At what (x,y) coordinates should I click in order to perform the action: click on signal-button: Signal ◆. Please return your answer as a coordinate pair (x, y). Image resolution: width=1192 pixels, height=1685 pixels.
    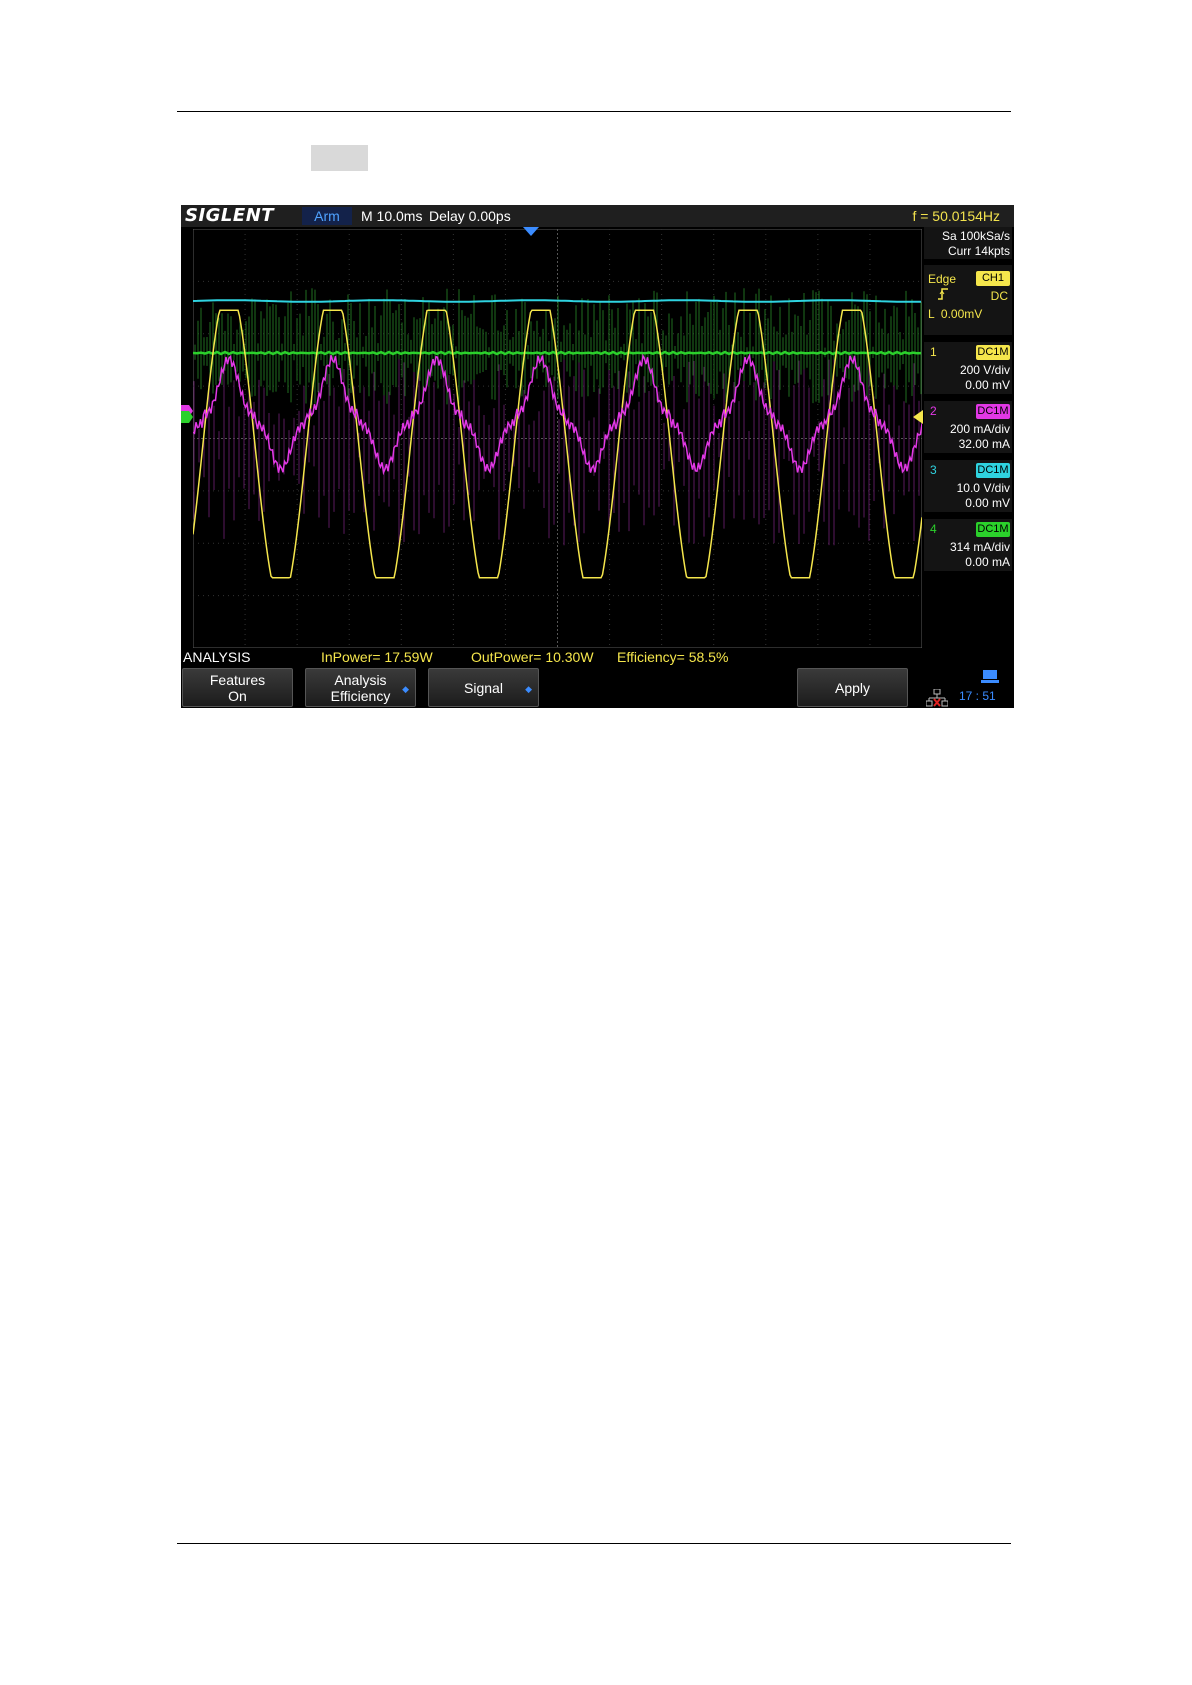
    Looking at the image, I should click on (483, 687).